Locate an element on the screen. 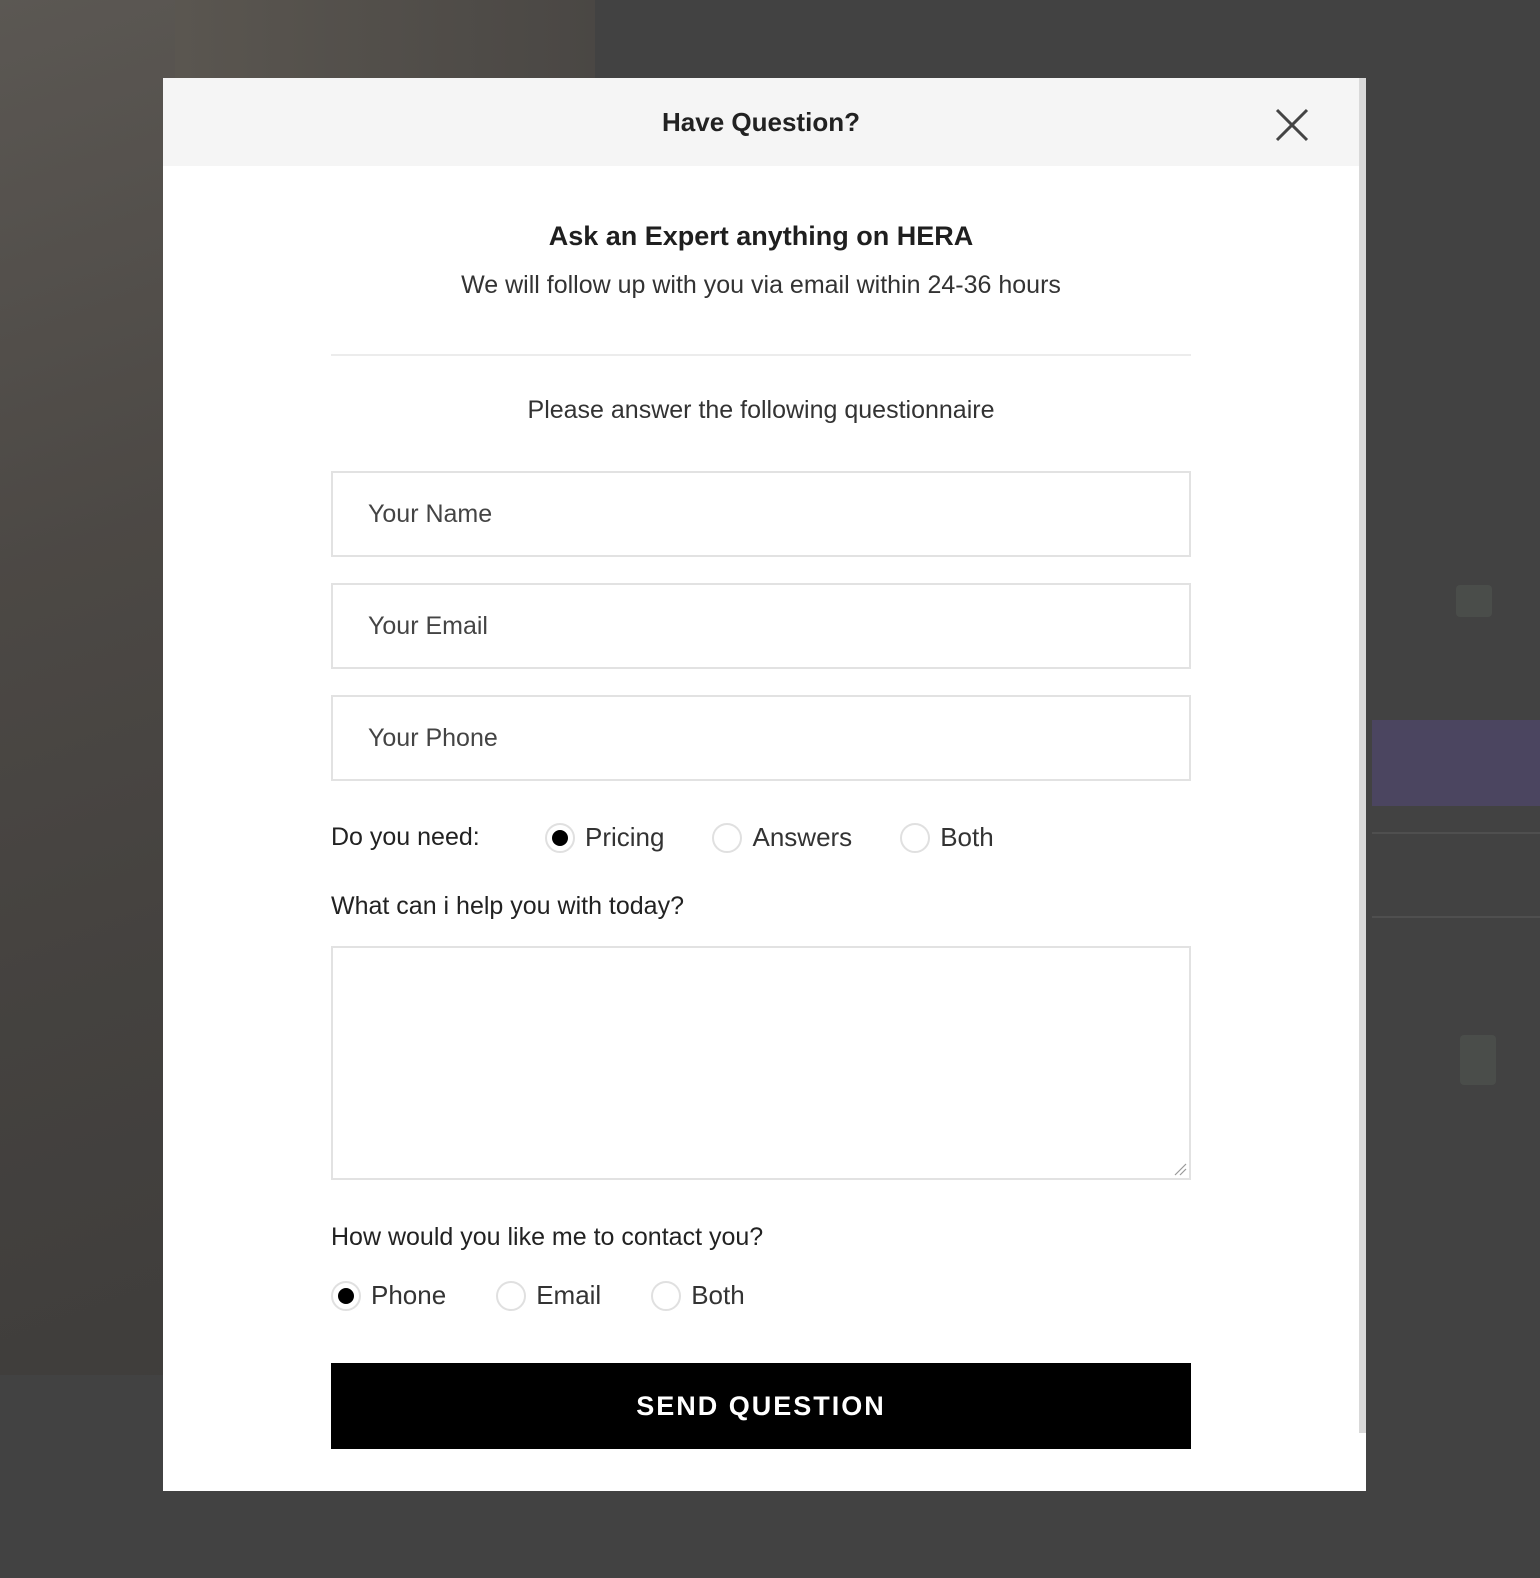 The image size is (1540, 1578). help-label: What can i help you with today? is located at coordinates (507, 906).